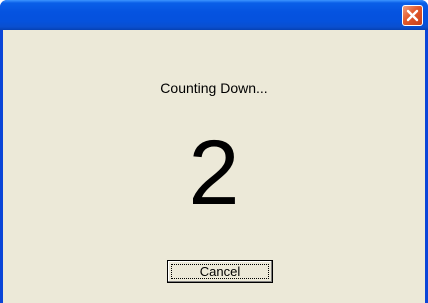 The height and width of the screenshot is (303, 428). I want to click on cancel-button: Cancel, so click(220, 271).